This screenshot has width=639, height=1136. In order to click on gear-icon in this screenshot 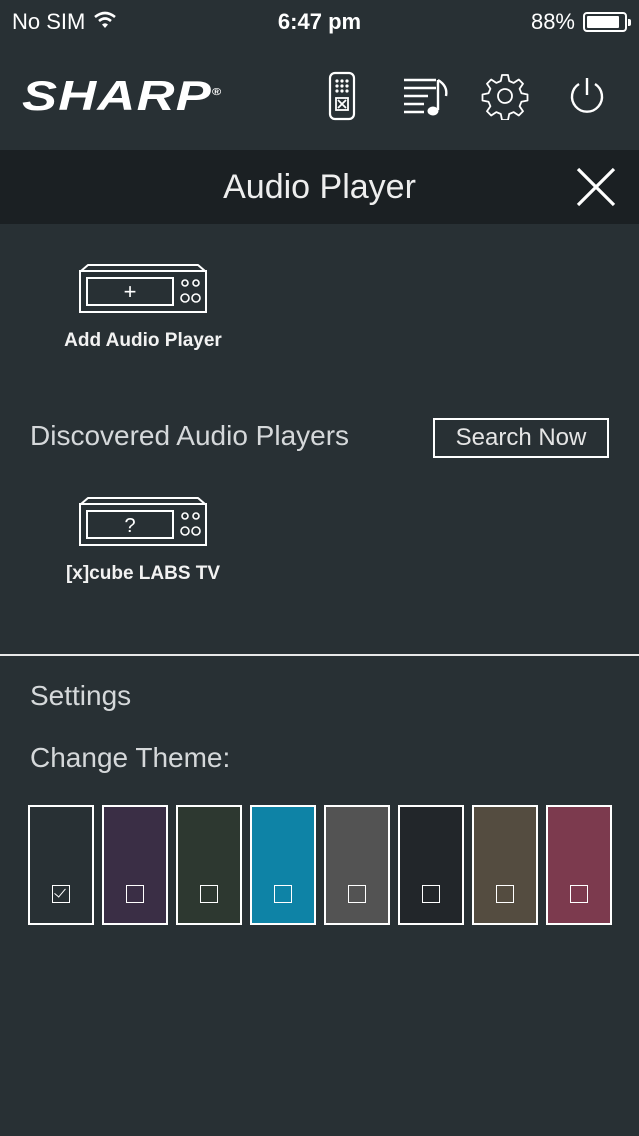, I will do `click(505, 96)`.